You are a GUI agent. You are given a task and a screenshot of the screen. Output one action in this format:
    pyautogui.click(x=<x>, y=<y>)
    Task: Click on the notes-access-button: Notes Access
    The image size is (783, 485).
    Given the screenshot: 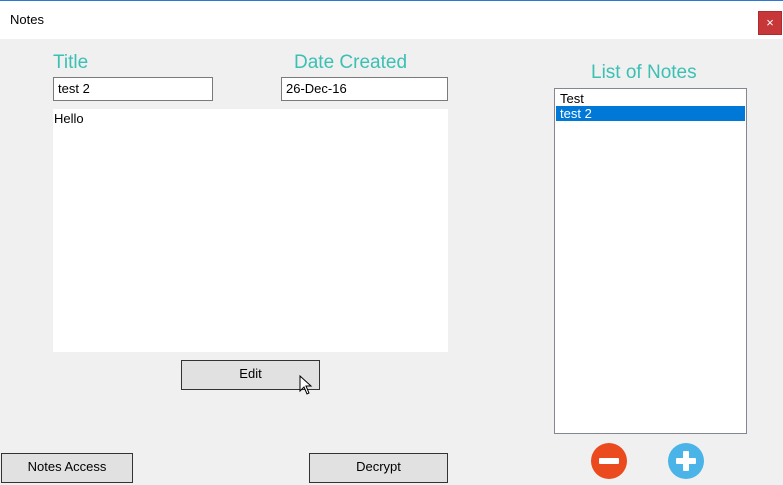 What is the action you would take?
    pyautogui.click(x=67, y=468)
    